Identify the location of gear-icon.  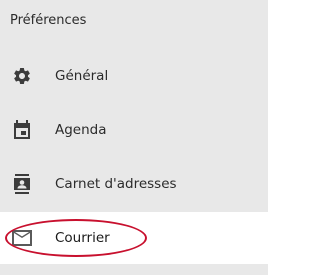
(22, 76).